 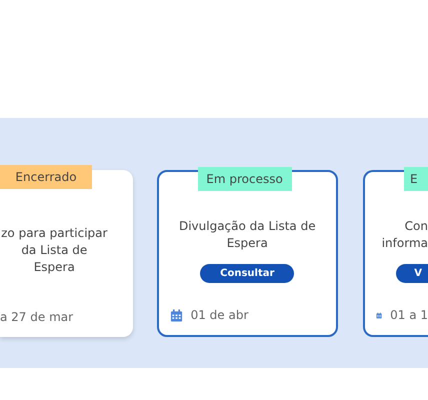 What do you see at coordinates (219, 315) in the screenshot?
I see `date-text: 01 de abr` at bounding box center [219, 315].